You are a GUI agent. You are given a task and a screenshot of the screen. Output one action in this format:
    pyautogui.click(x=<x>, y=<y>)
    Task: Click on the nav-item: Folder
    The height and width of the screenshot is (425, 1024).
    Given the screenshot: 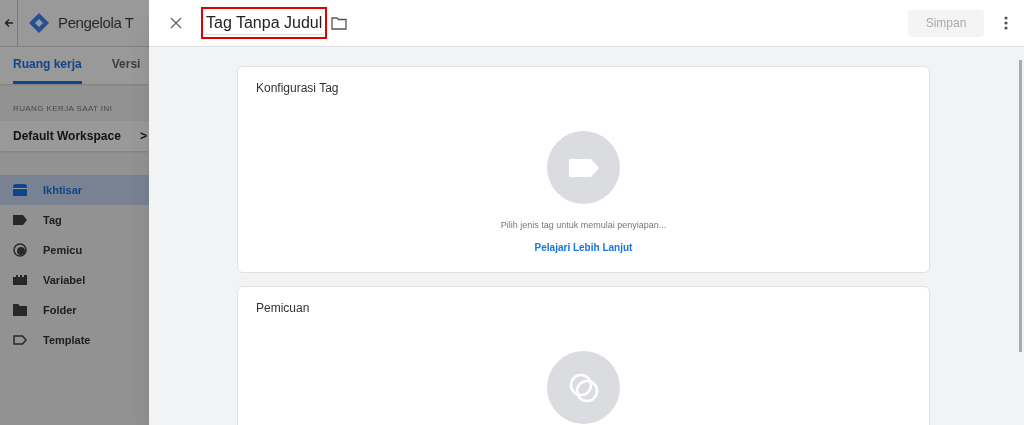 What is the action you would take?
    pyautogui.click(x=74, y=310)
    